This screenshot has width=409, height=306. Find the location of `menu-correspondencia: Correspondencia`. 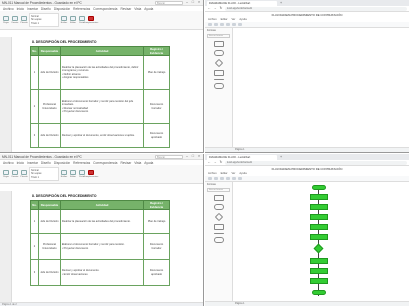

menu-correspondencia: Correspondencia is located at coordinates (105, 9).